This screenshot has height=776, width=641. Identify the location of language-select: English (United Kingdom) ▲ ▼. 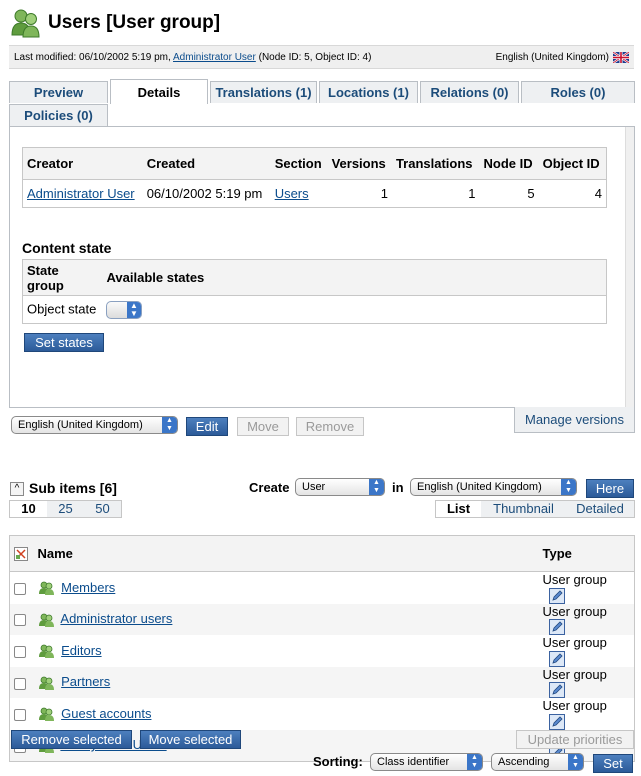
(94, 425).